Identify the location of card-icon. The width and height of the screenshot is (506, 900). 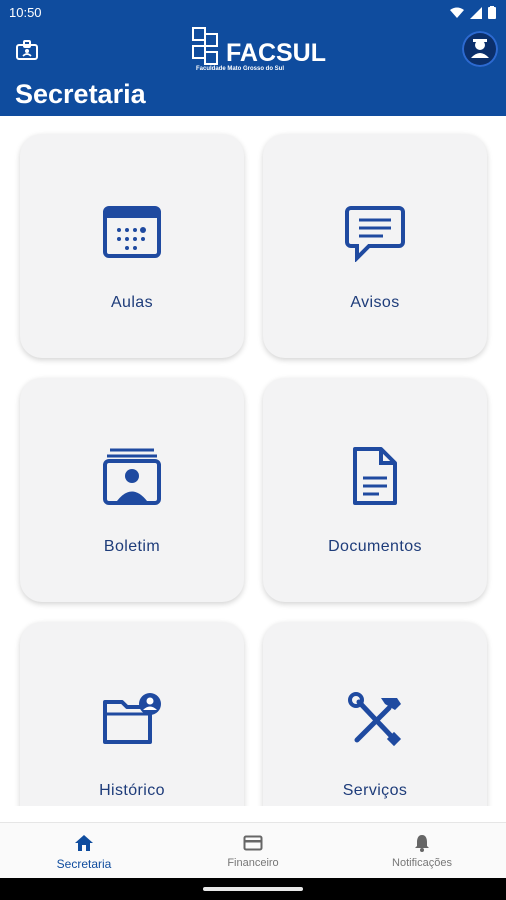
(253, 843).